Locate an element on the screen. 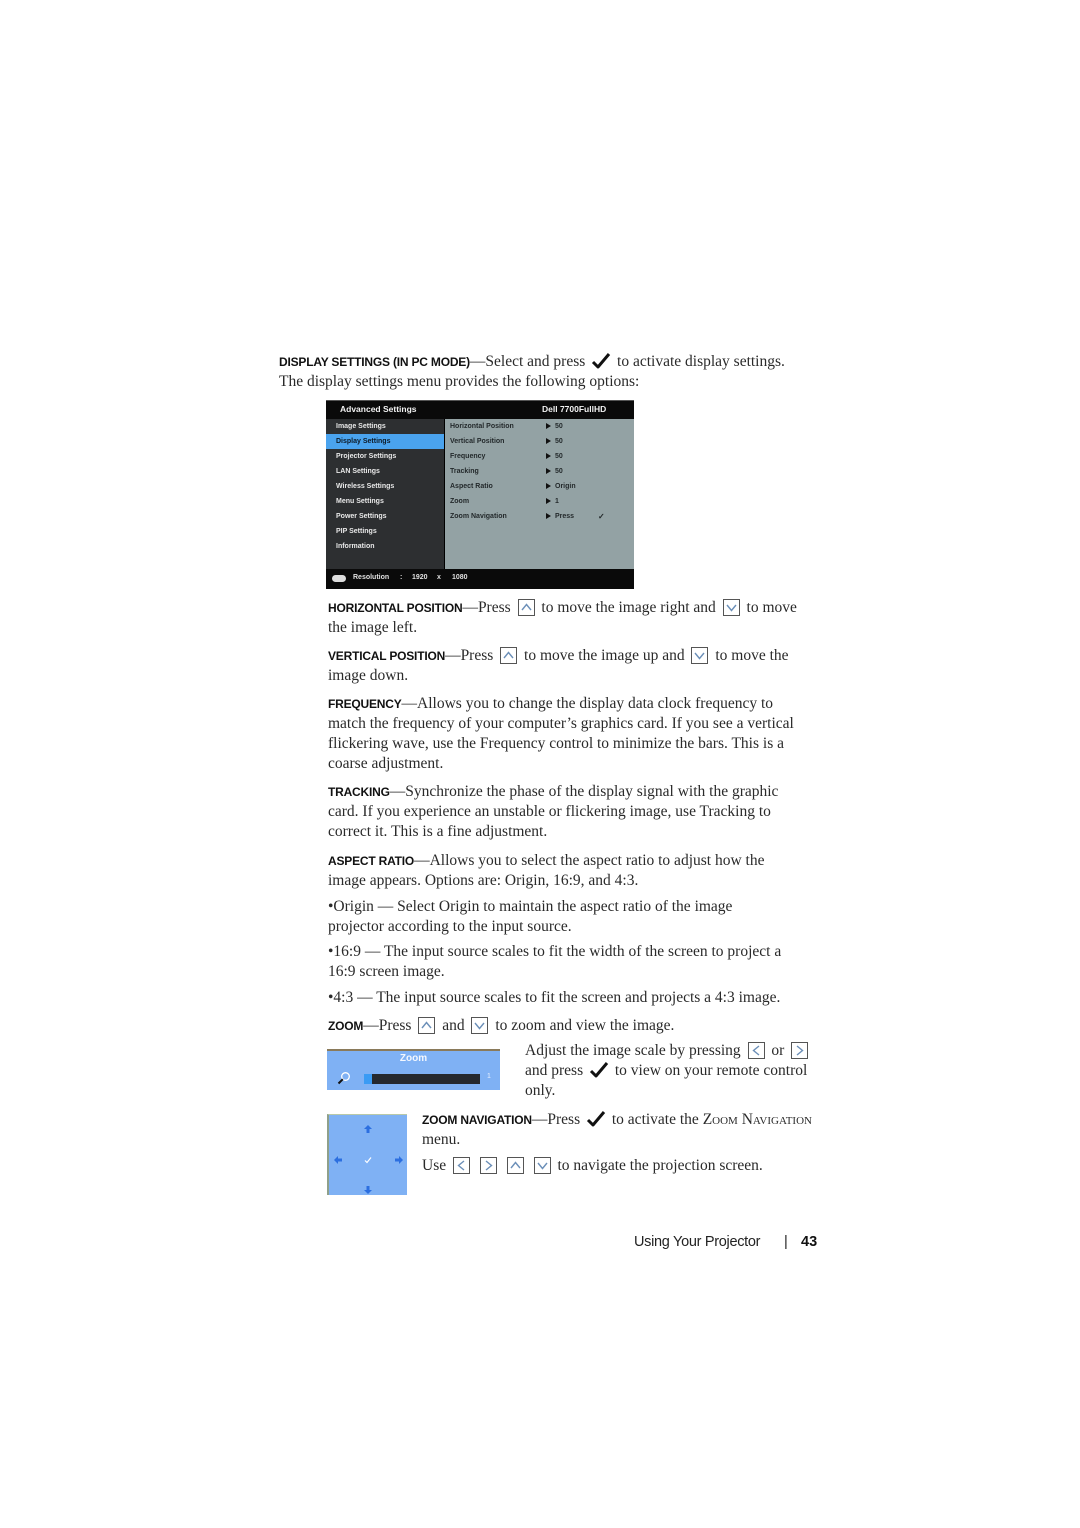  text: Zoom Navigation is located at coordinates (757, 1119).